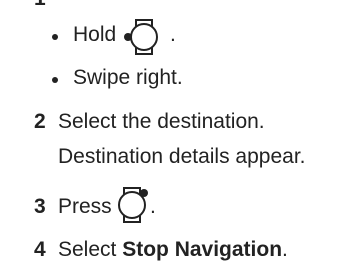 The height and width of the screenshot is (271, 363). Describe the element at coordinates (141, 37) in the screenshot. I see `watch-button-left-icon` at that location.